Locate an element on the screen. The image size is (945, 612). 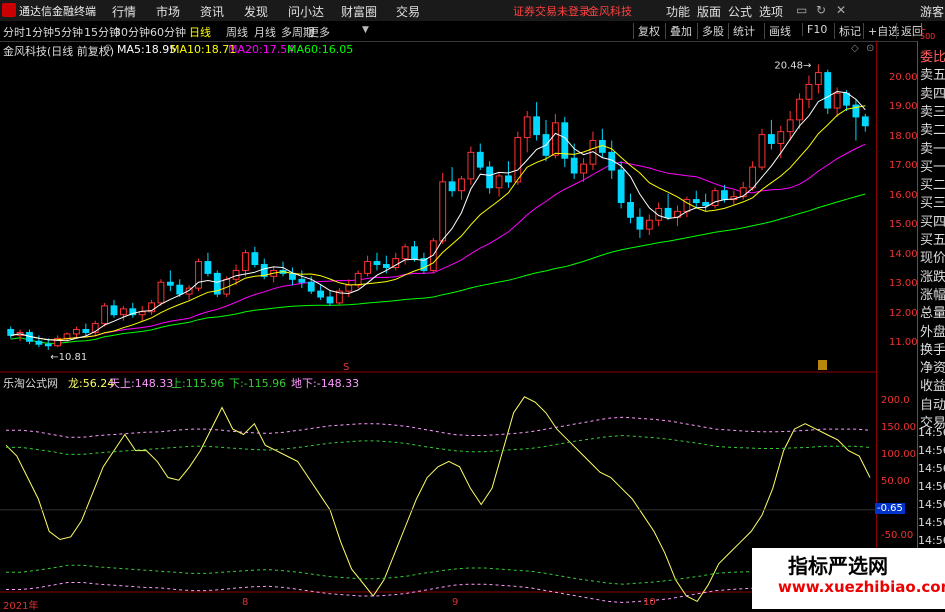
period-10: 更多 is located at coordinates (319, 32).